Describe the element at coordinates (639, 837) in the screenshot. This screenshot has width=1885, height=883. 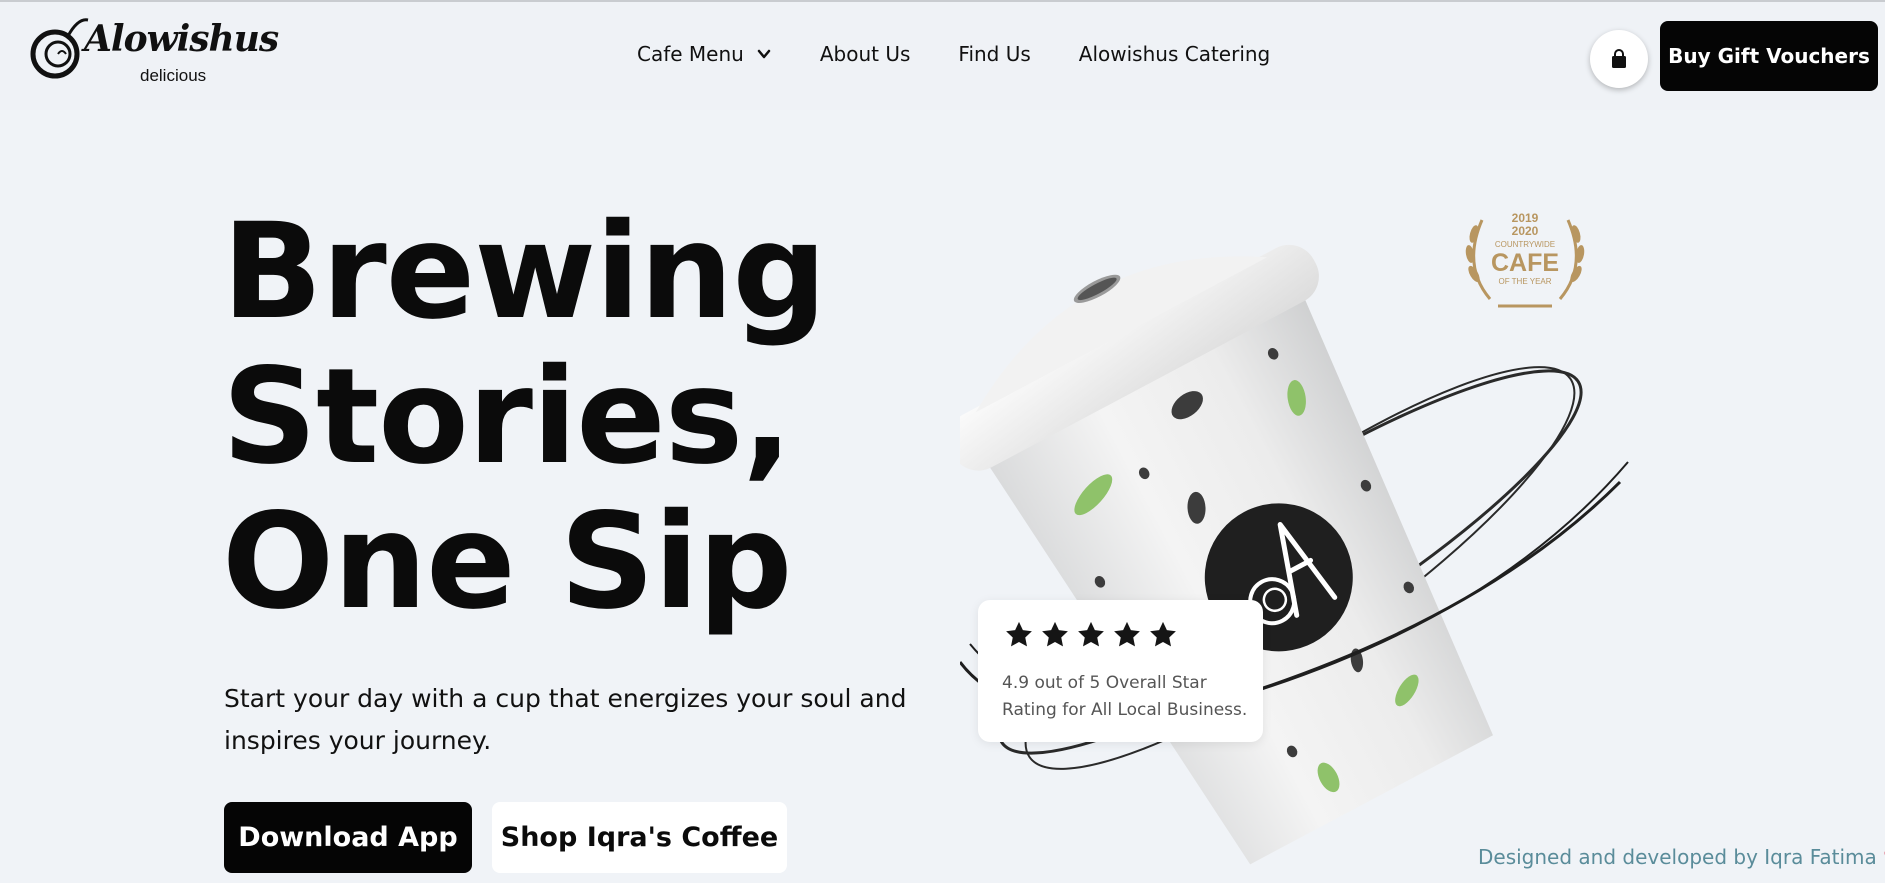
I see `shop-coffee-button: Shop Iqra's Coffee` at that location.